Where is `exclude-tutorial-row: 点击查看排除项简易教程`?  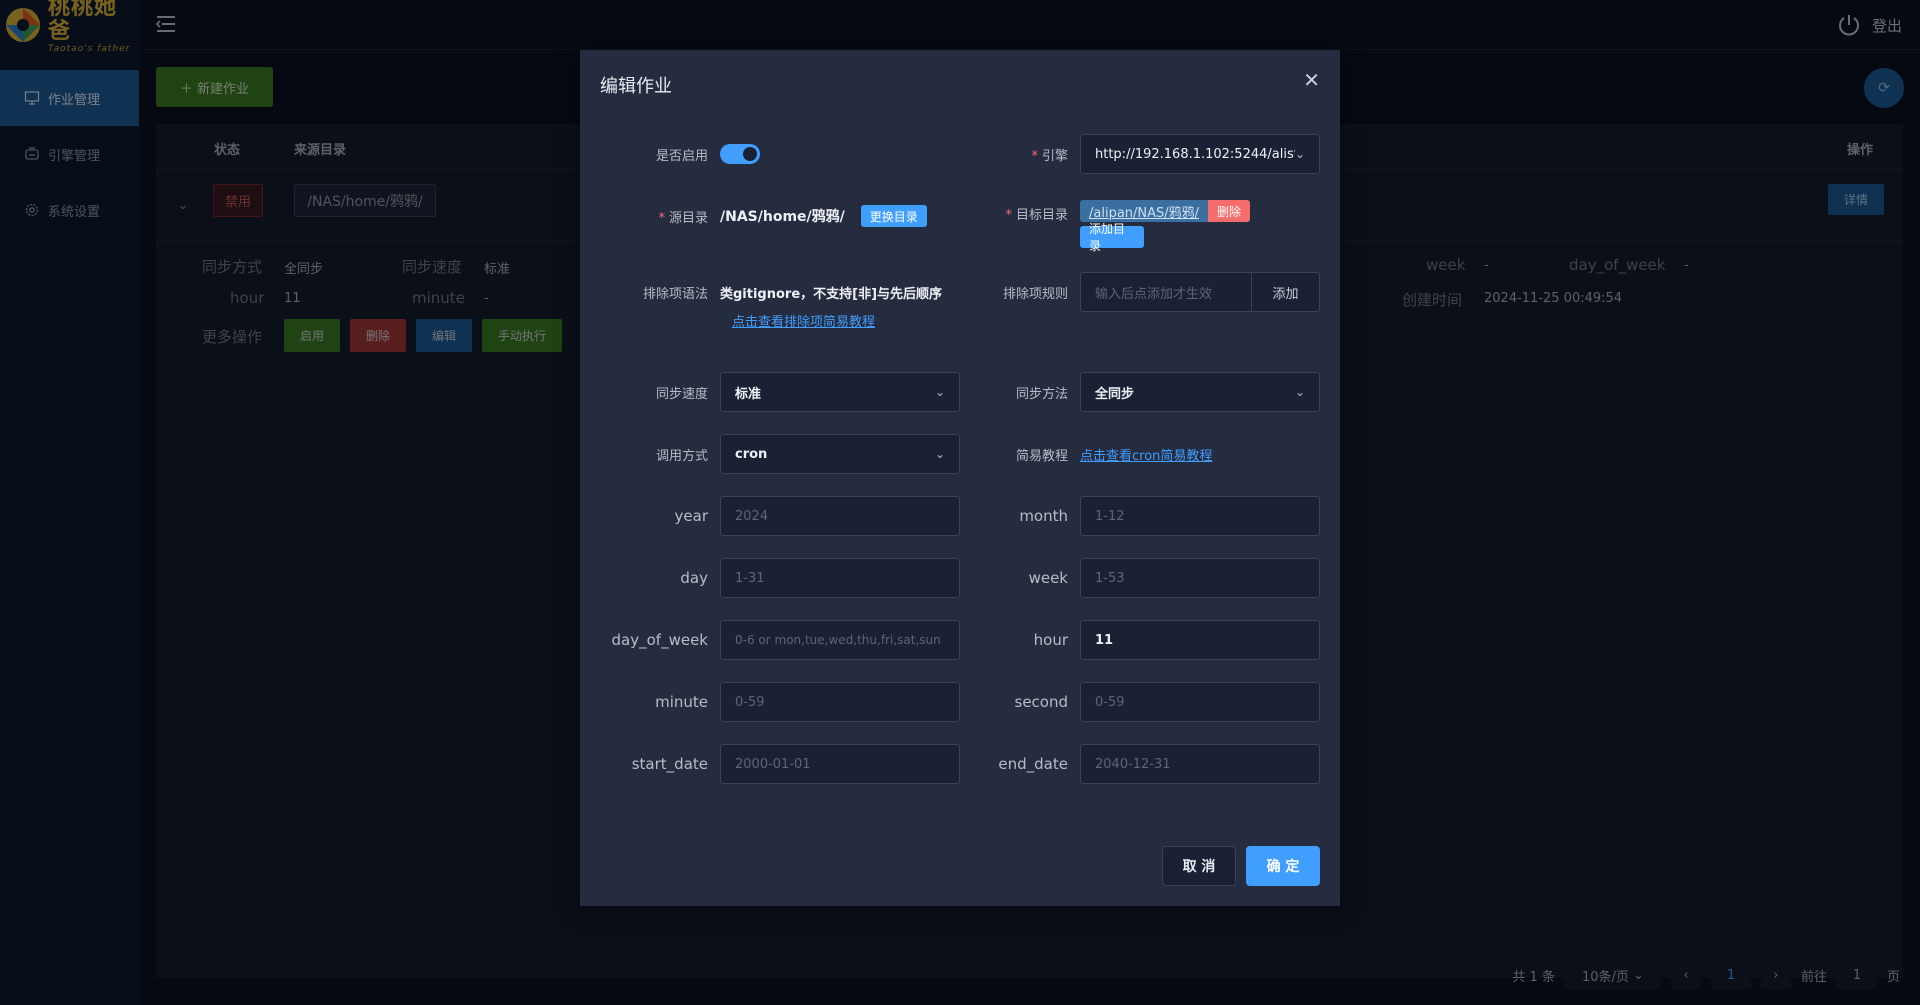
exclude-tutorial-row: 点击查看排除项简易教程 is located at coordinates (803, 320).